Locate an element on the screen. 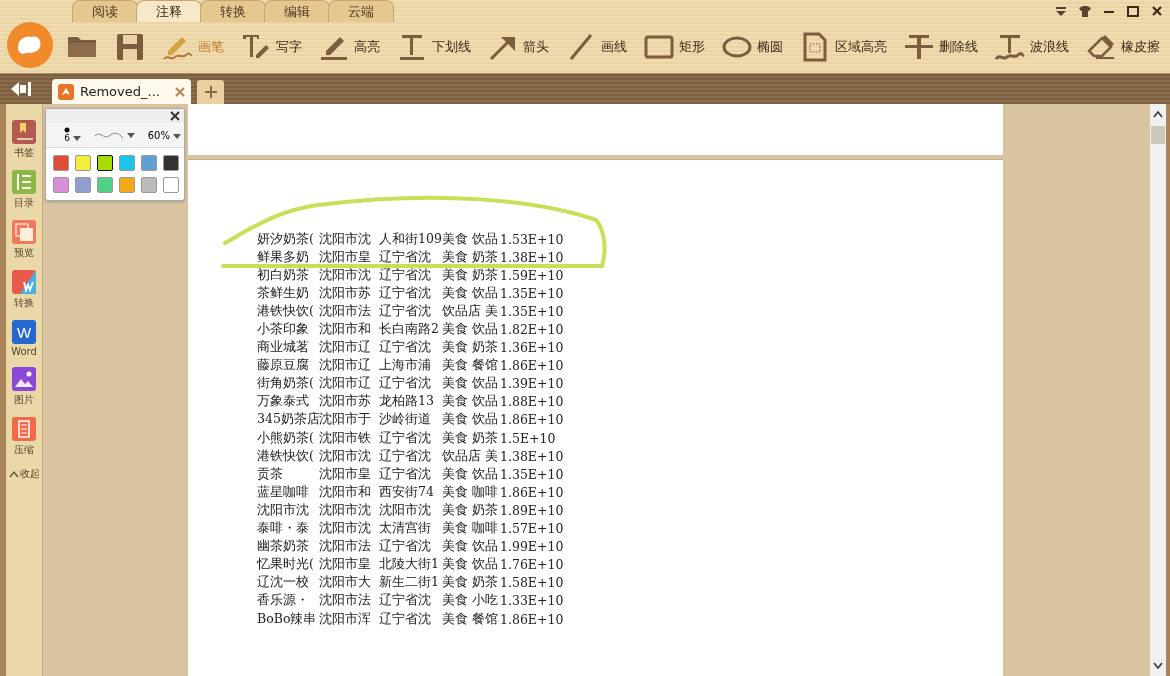  table-cell-text: 沈阳市浑 is located at coordinates (345, 619).